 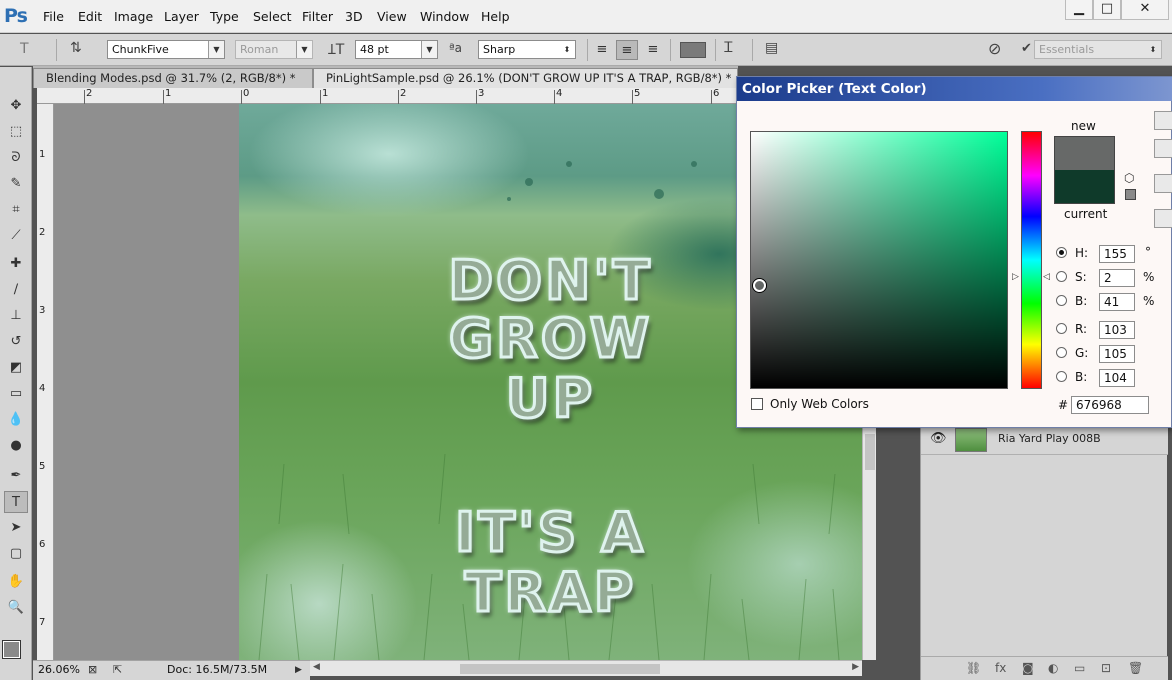 I want to click on minimize-button: ▁, so click(x=1079, y=10).